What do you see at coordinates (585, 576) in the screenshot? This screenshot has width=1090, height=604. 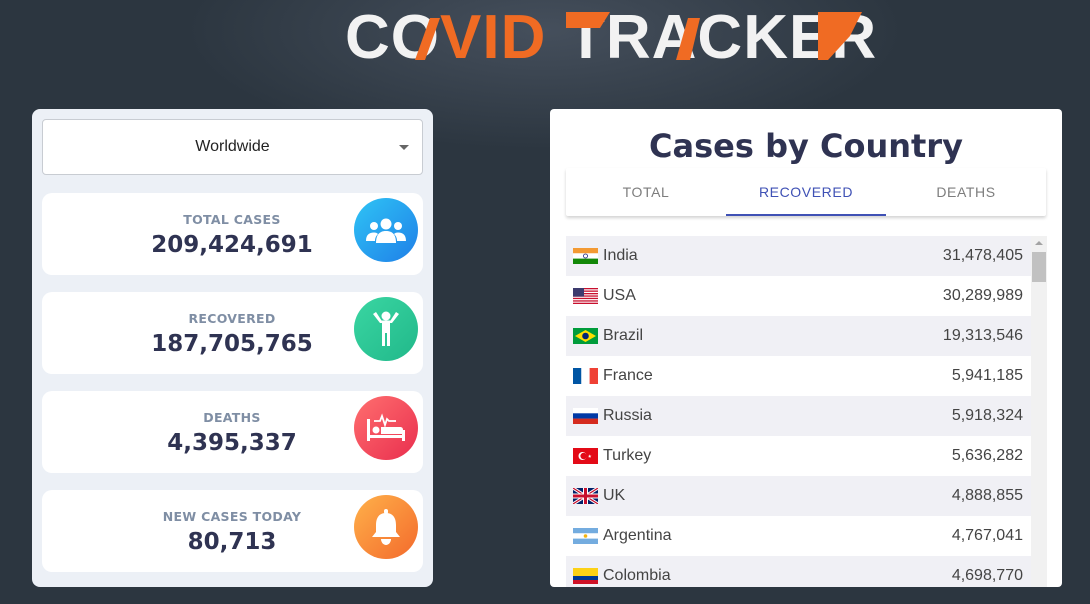 I see `colombia-flag-icon` at bounding box center [585, 576].